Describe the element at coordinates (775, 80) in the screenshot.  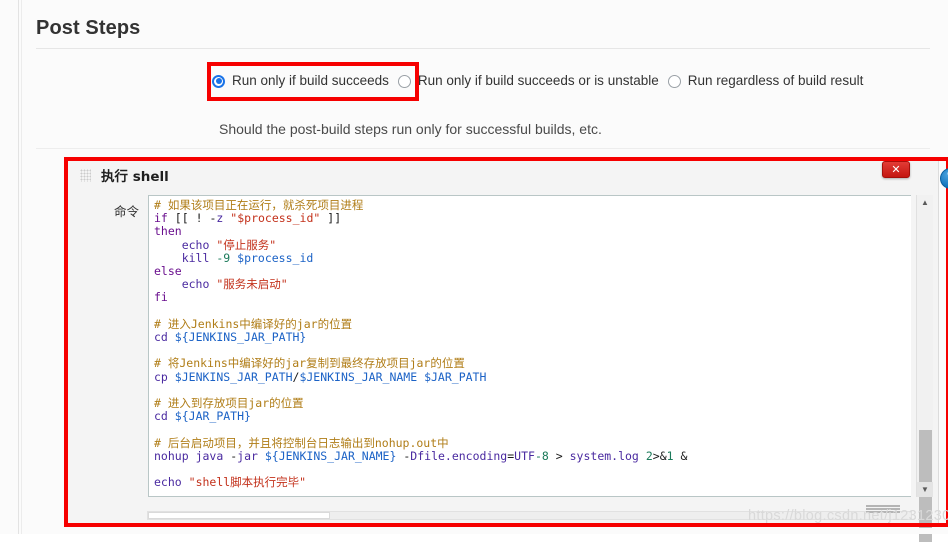
I see `radio-label-run-regardless: Run regardless of build result` at that location.